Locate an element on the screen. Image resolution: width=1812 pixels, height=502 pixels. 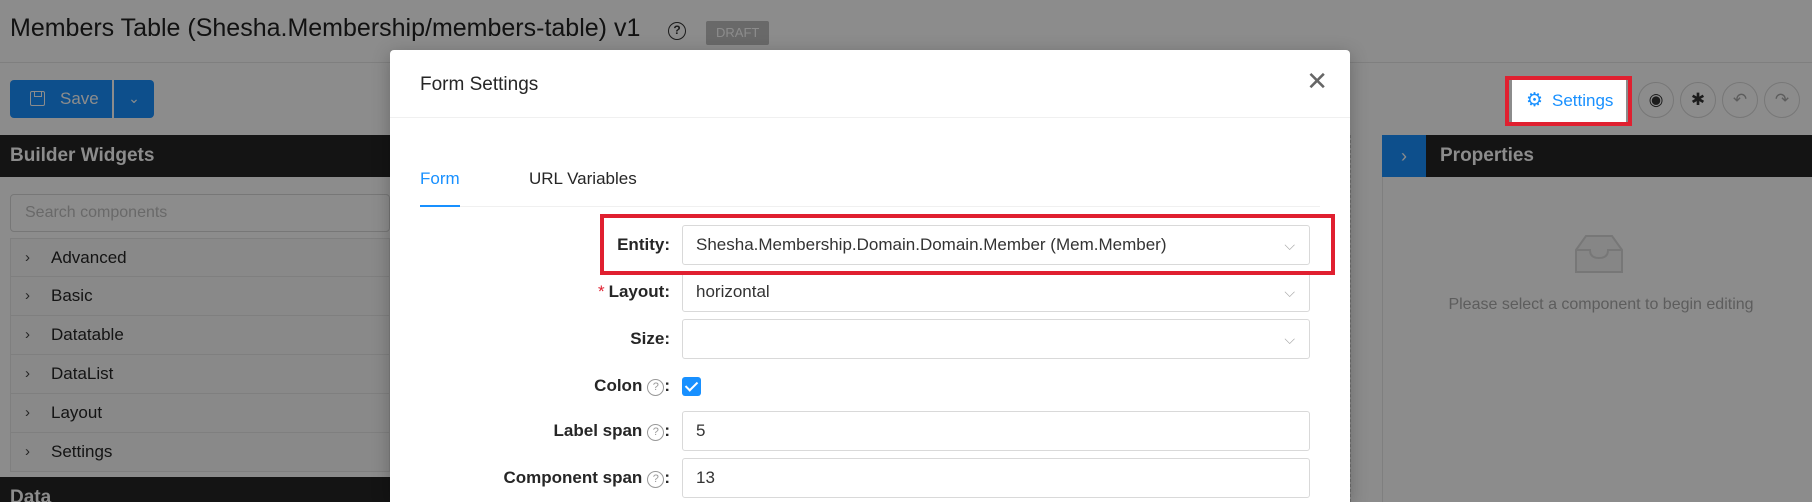
close-icon: ✕ is located at coordinates (1317, 81).